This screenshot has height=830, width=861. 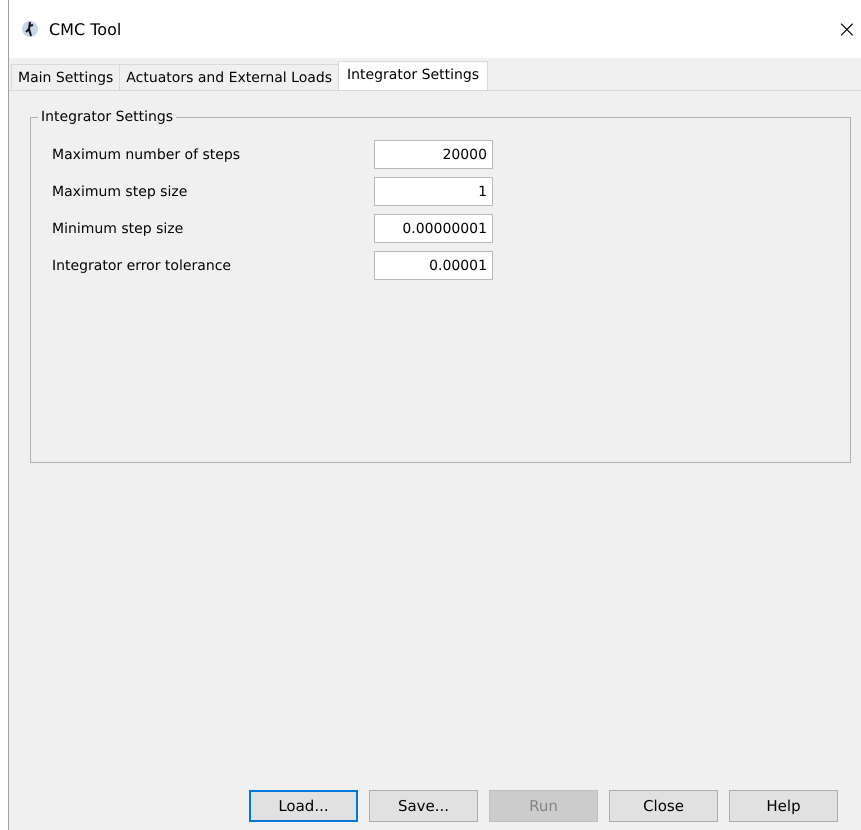 I want to click on app-logo-icon, so click(x=30, y=29).